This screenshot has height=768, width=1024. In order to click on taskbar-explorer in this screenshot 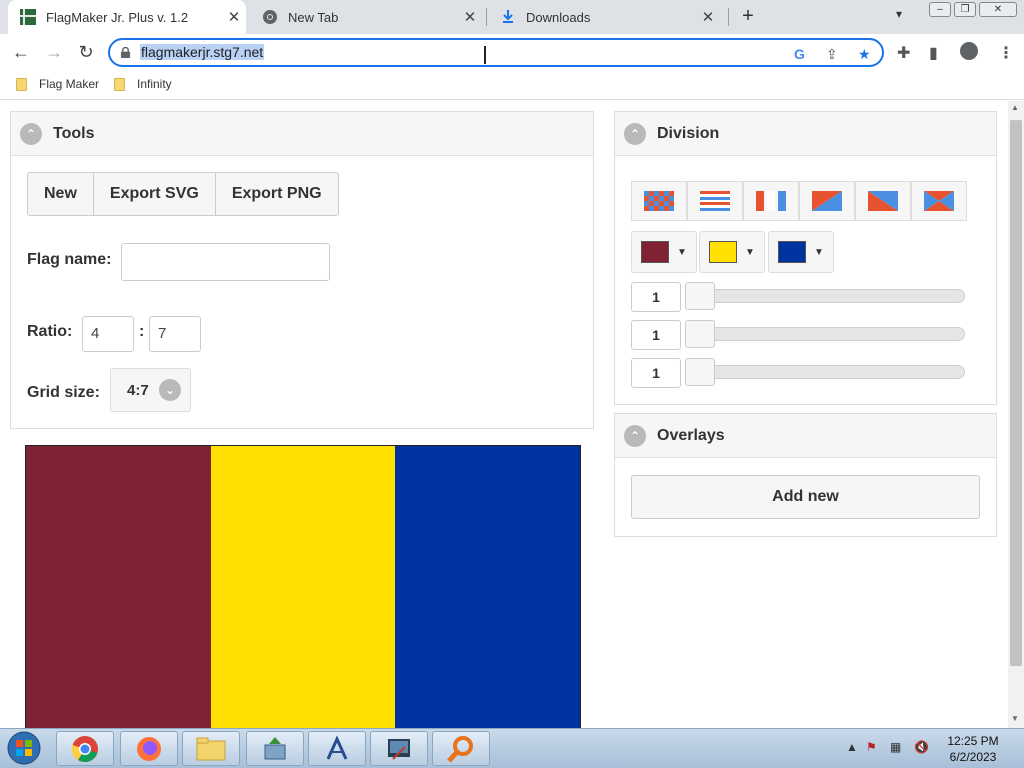, I will do `click(211, 748)`.